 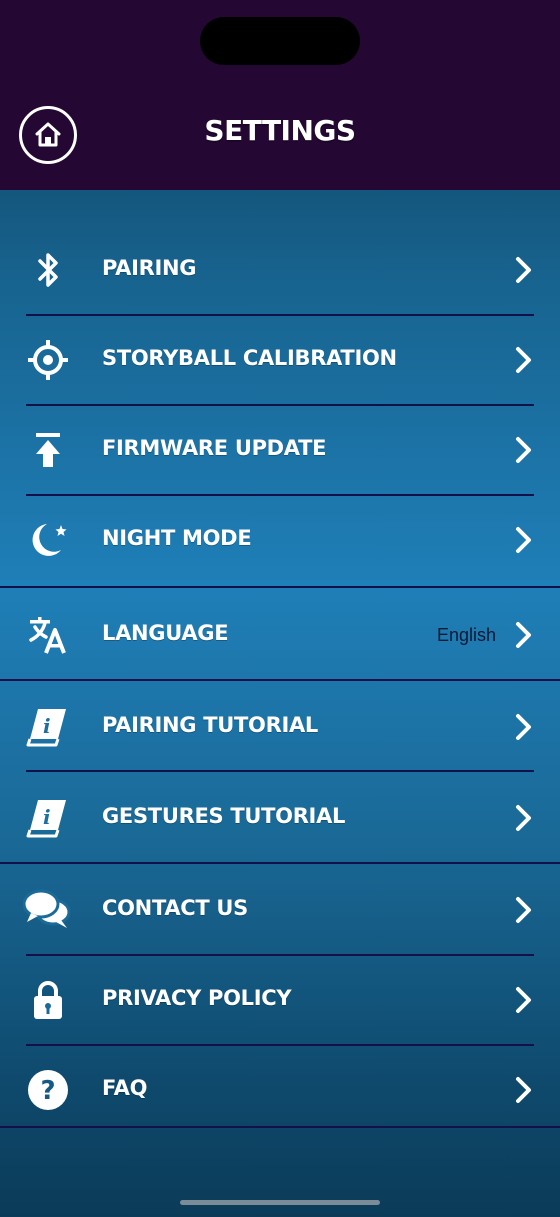 I want to click on bluetooth-icon, so click(x=48, y=270).